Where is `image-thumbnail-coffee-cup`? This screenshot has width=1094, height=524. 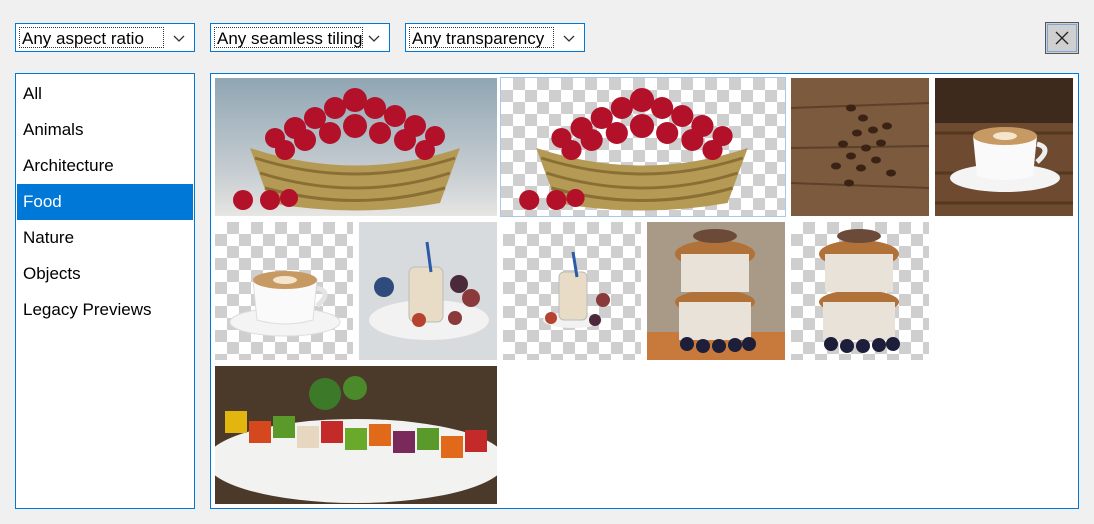
image-thumbnail-coffee-cup is located at coordinates (1004, 147).